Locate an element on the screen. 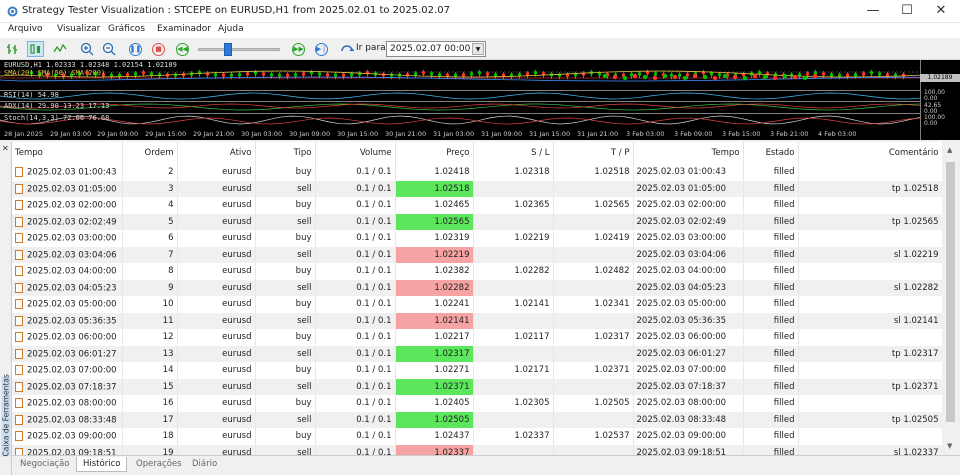  menu-ajuda: Ajuda is located at coordinates (231, 29).